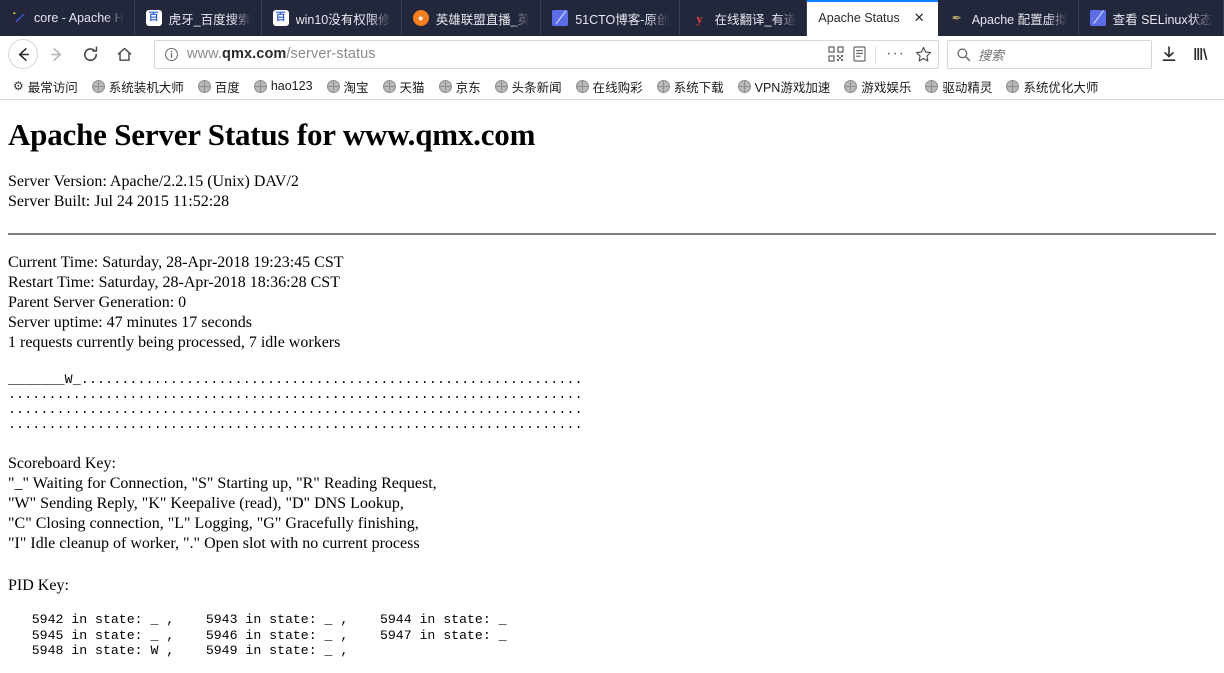 The width and height of the screenshot is (1224, 673). I want to click on bookmark-item-13: 系统优化大师, so click(1052, 86).